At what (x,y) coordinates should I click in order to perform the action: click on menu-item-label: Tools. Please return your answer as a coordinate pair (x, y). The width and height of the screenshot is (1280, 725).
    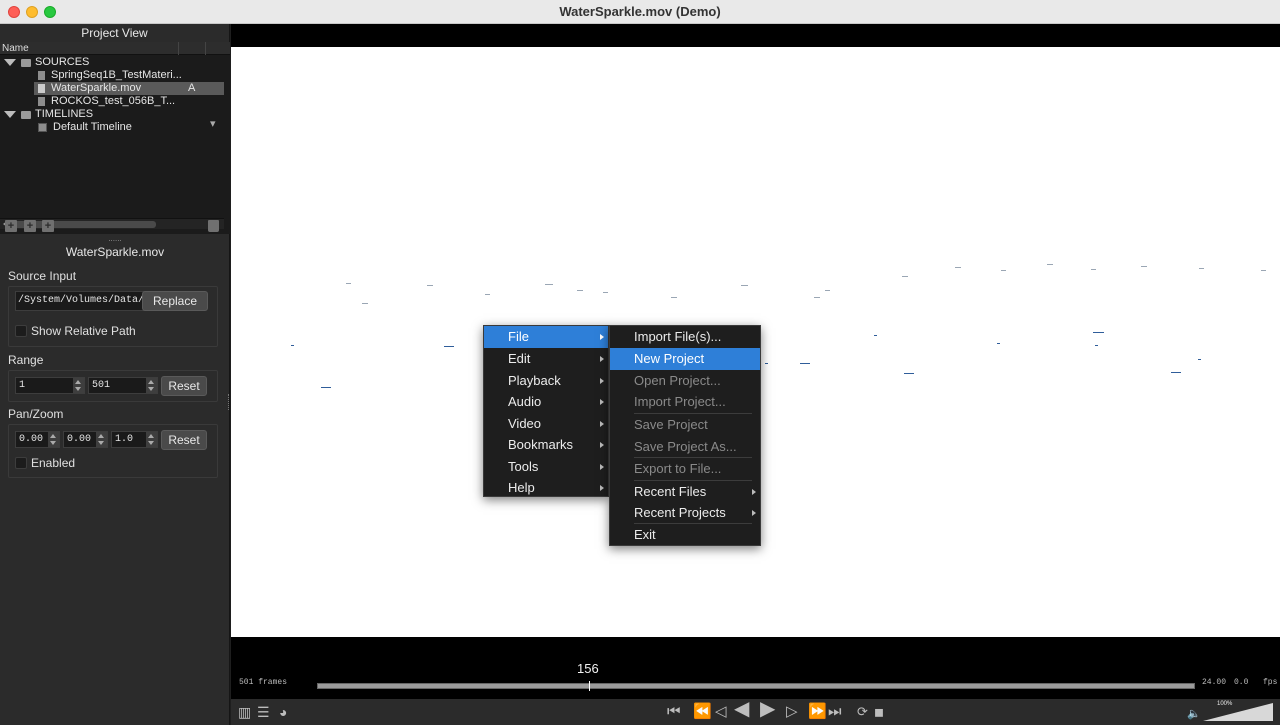
    Looking at the image, I should click on (523, 466).